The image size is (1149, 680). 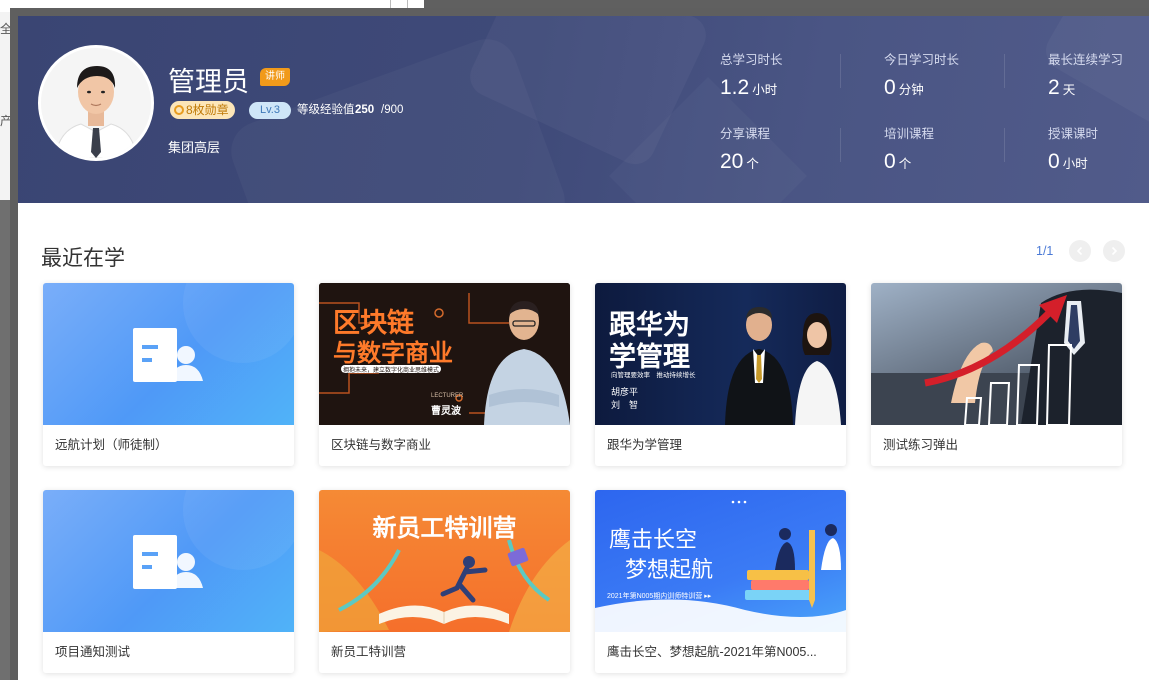 I want to click on stat-label: 培训课程, so click(x=909, y=134).